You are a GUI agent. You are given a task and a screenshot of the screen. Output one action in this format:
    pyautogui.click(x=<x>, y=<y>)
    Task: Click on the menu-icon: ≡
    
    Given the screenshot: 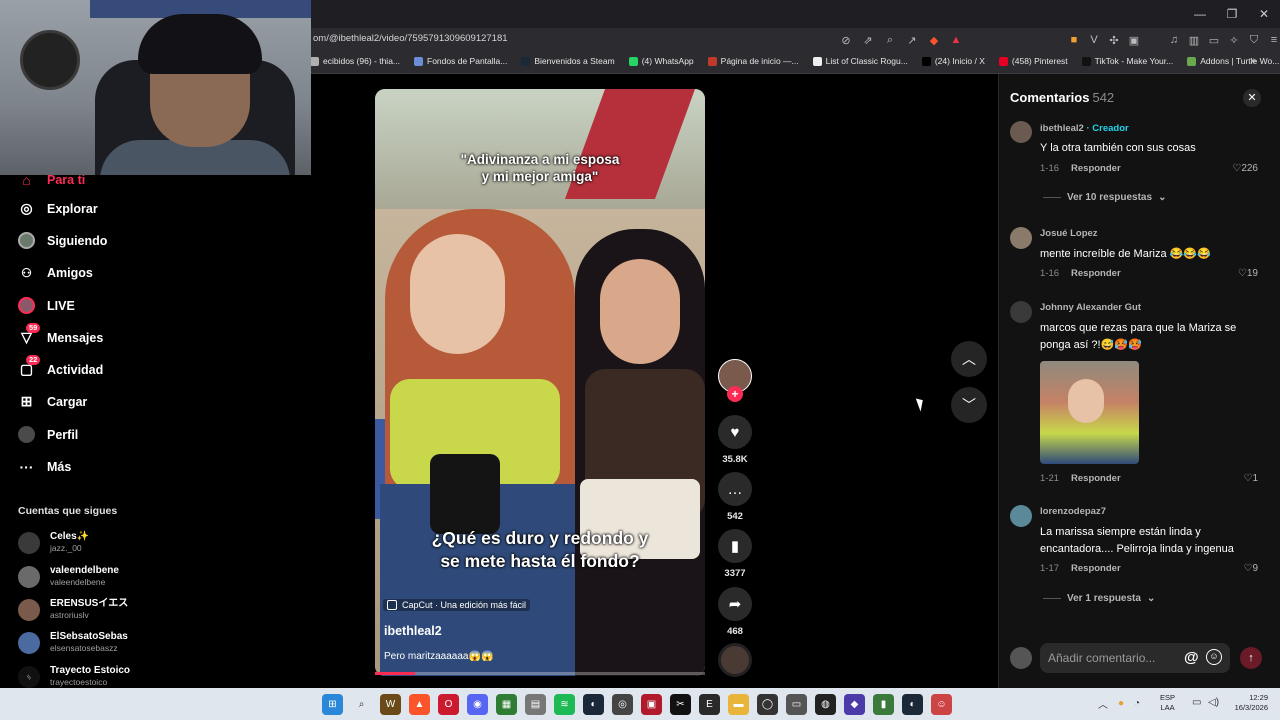 What is the action you would take?
    pyautogui.click(x=1273, y=40)
    